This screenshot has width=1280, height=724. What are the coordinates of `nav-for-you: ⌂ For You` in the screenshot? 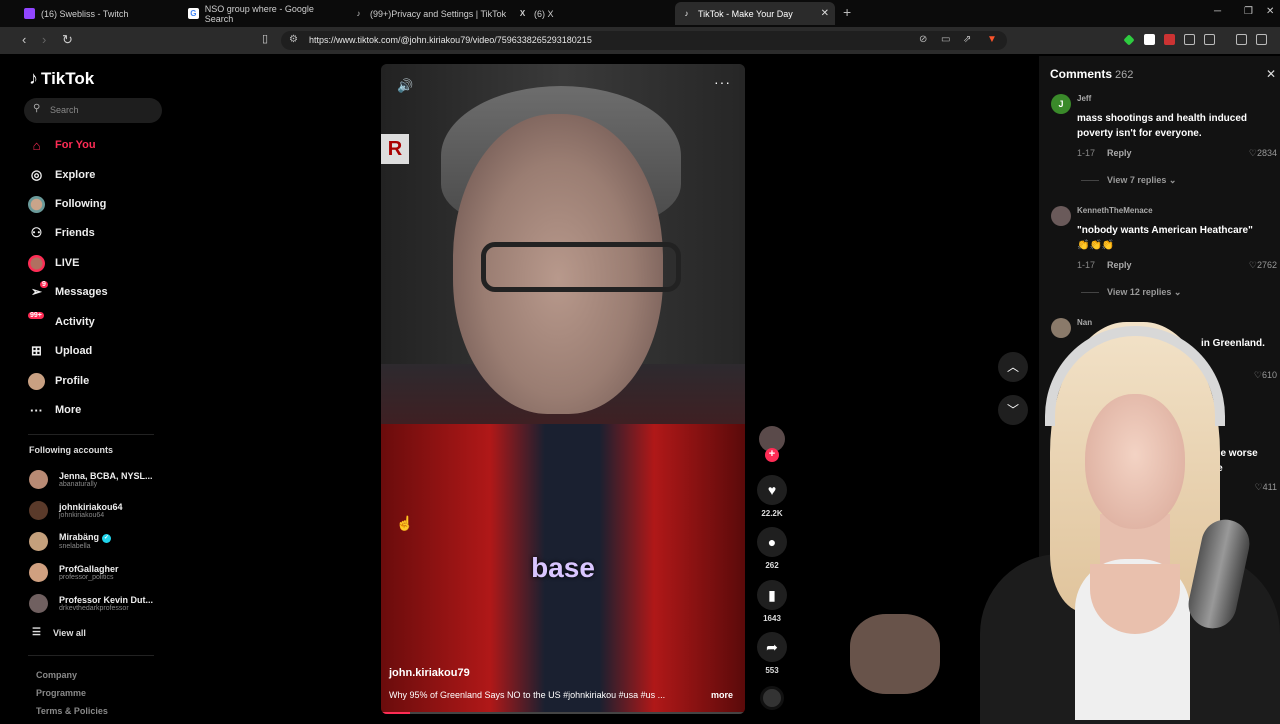 It's located at (62, 145).